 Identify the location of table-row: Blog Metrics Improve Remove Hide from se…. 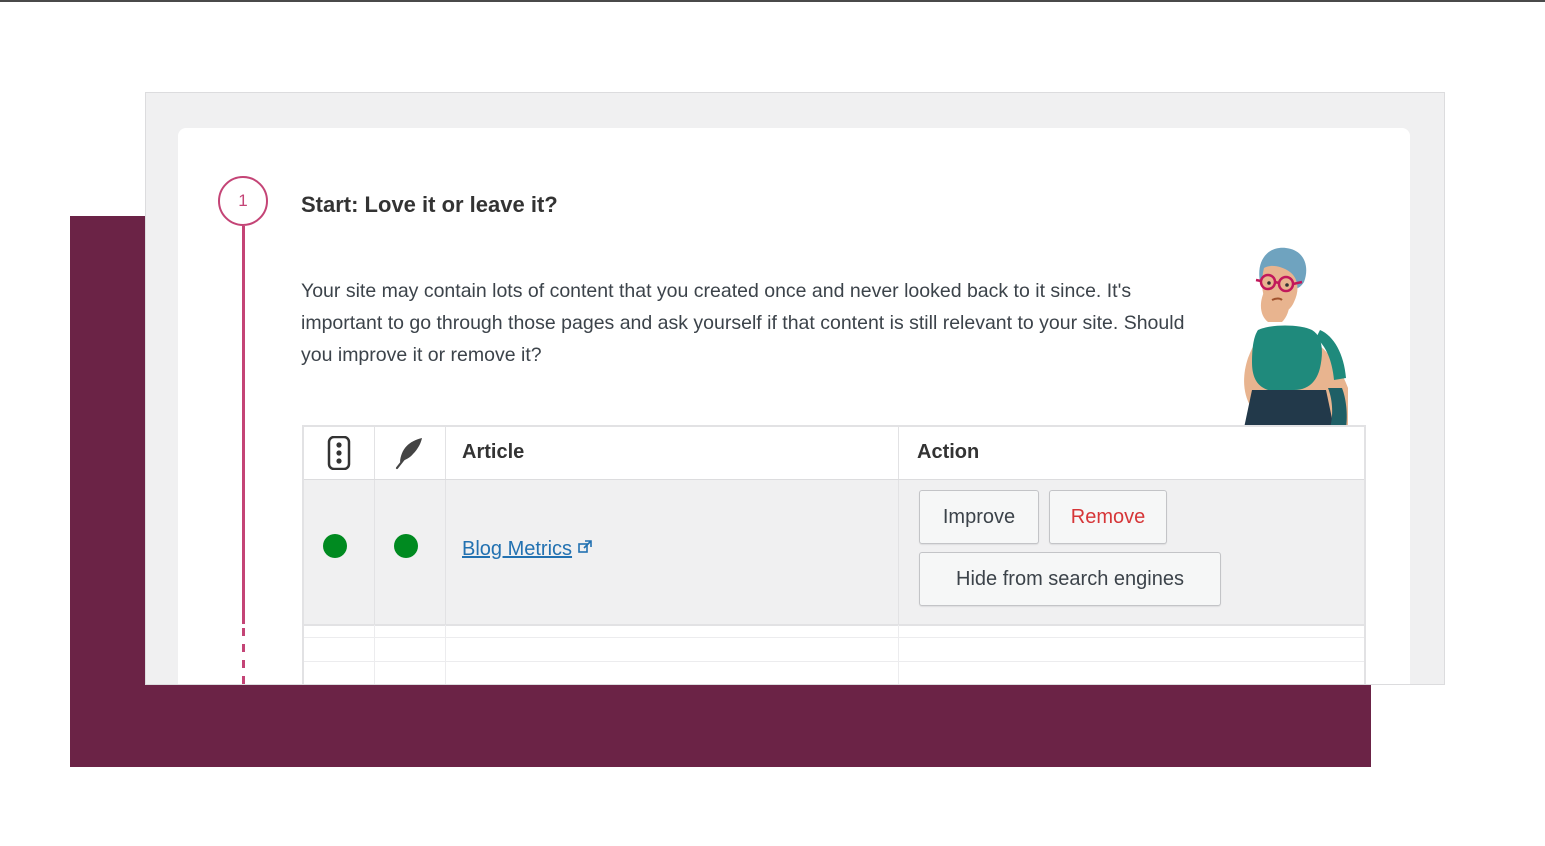
(834, 552).